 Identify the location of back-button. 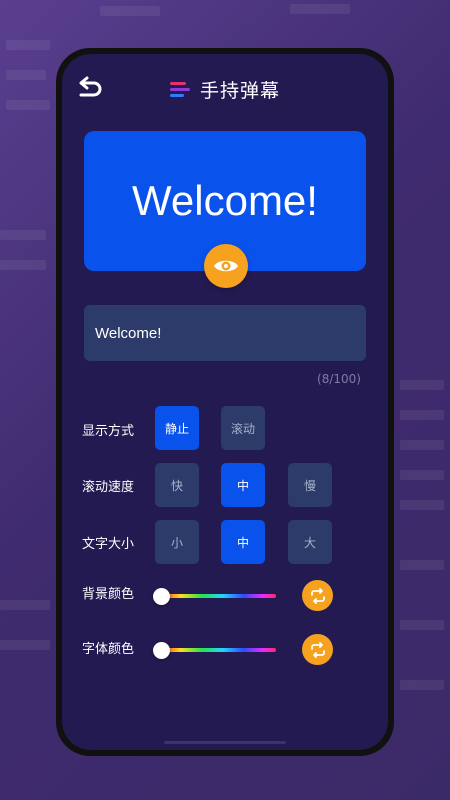
(92, 88).